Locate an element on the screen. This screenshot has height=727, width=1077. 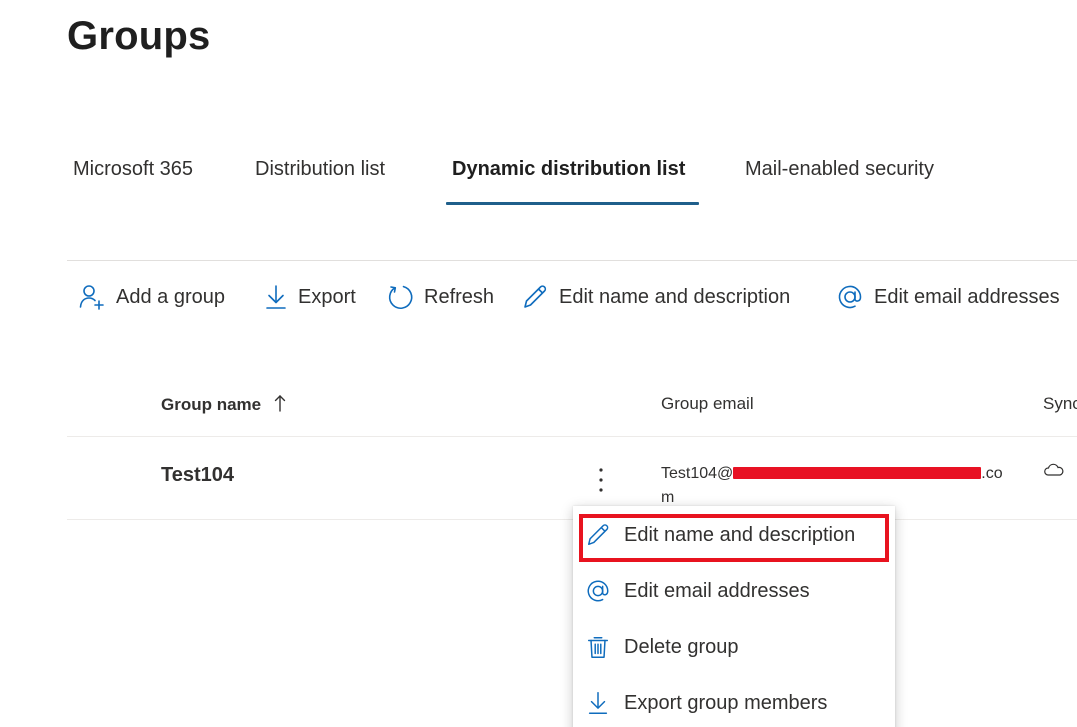
export-button: Export is located at coordinates (310, 297).